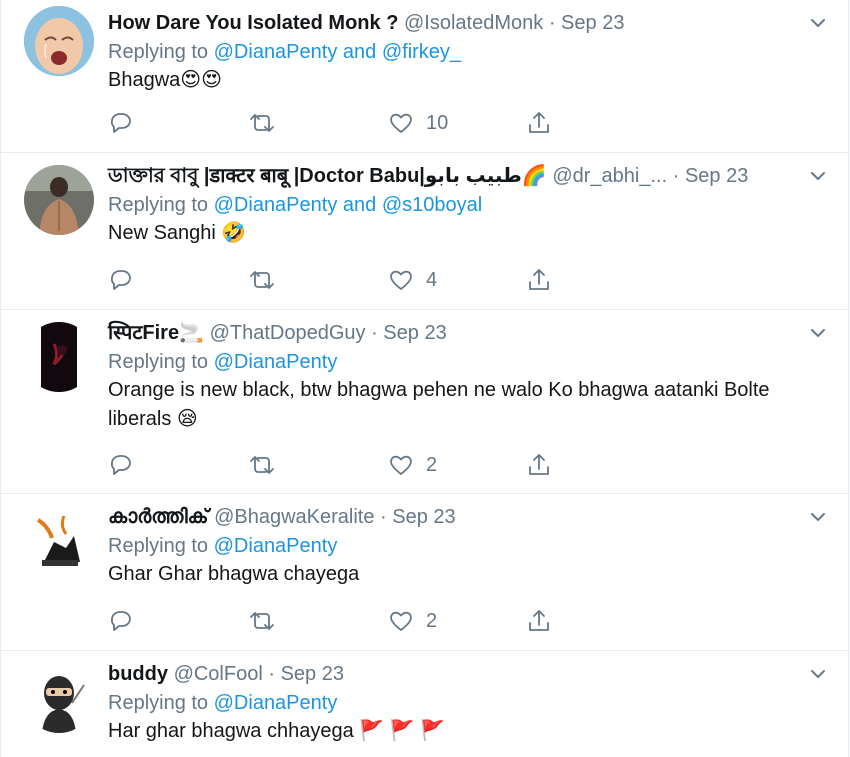 The image size is (850, 757). What do you see at coordinates (848, 378) in the screenshot?
I see `right-border` at bounding box center [848, 378].